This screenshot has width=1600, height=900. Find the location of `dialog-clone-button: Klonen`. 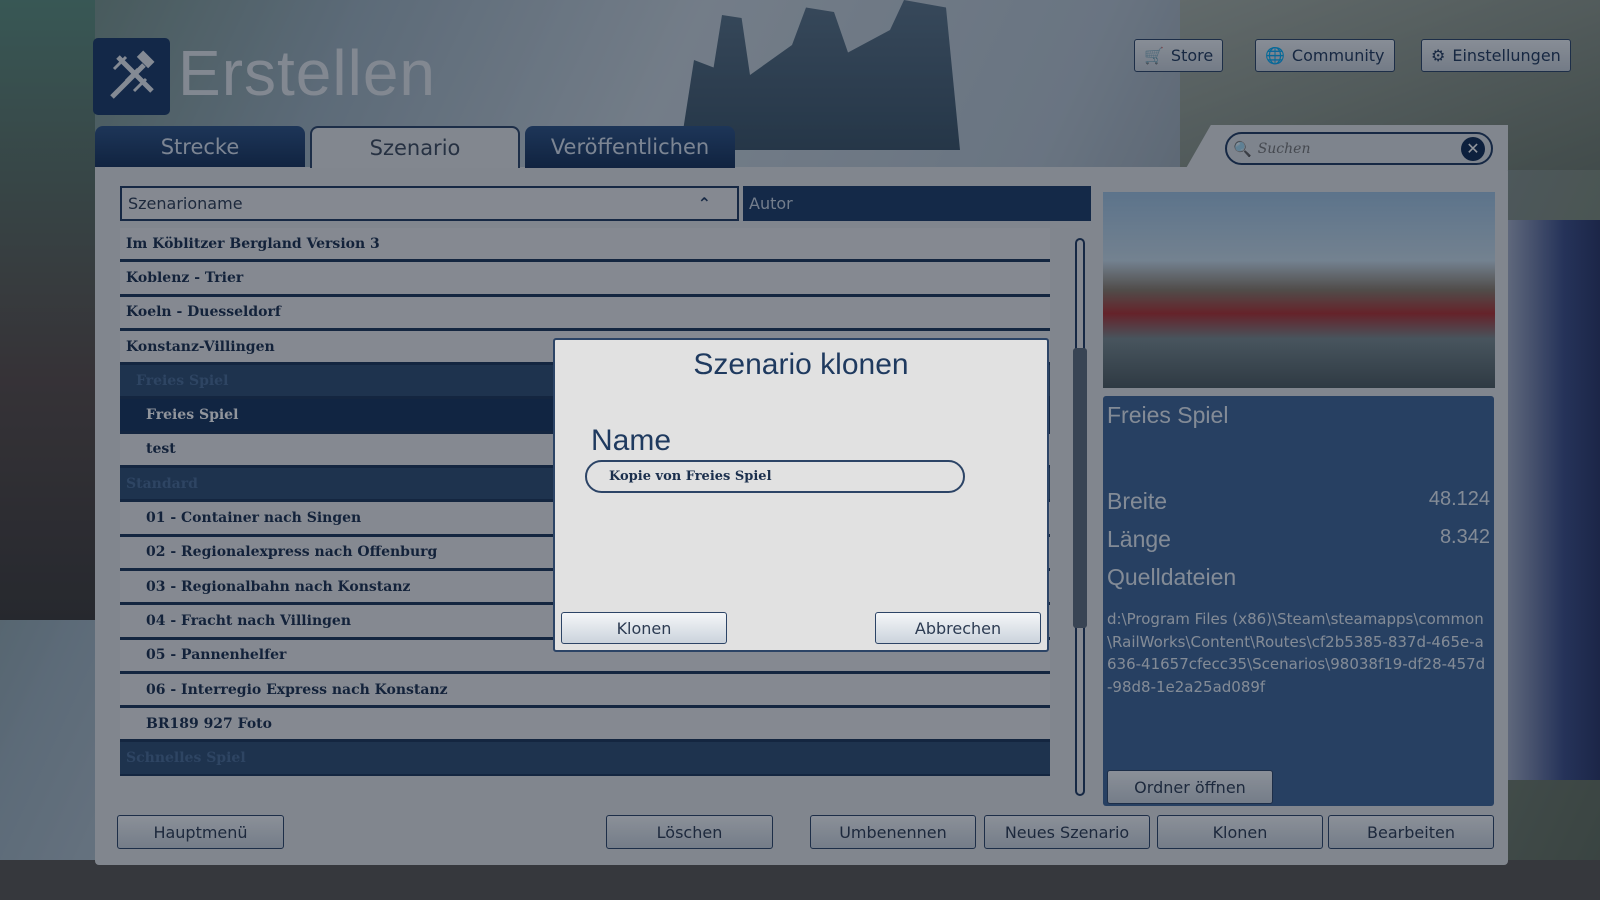

dialog-clone-button: Klonen is located at coordinates (644, 628).